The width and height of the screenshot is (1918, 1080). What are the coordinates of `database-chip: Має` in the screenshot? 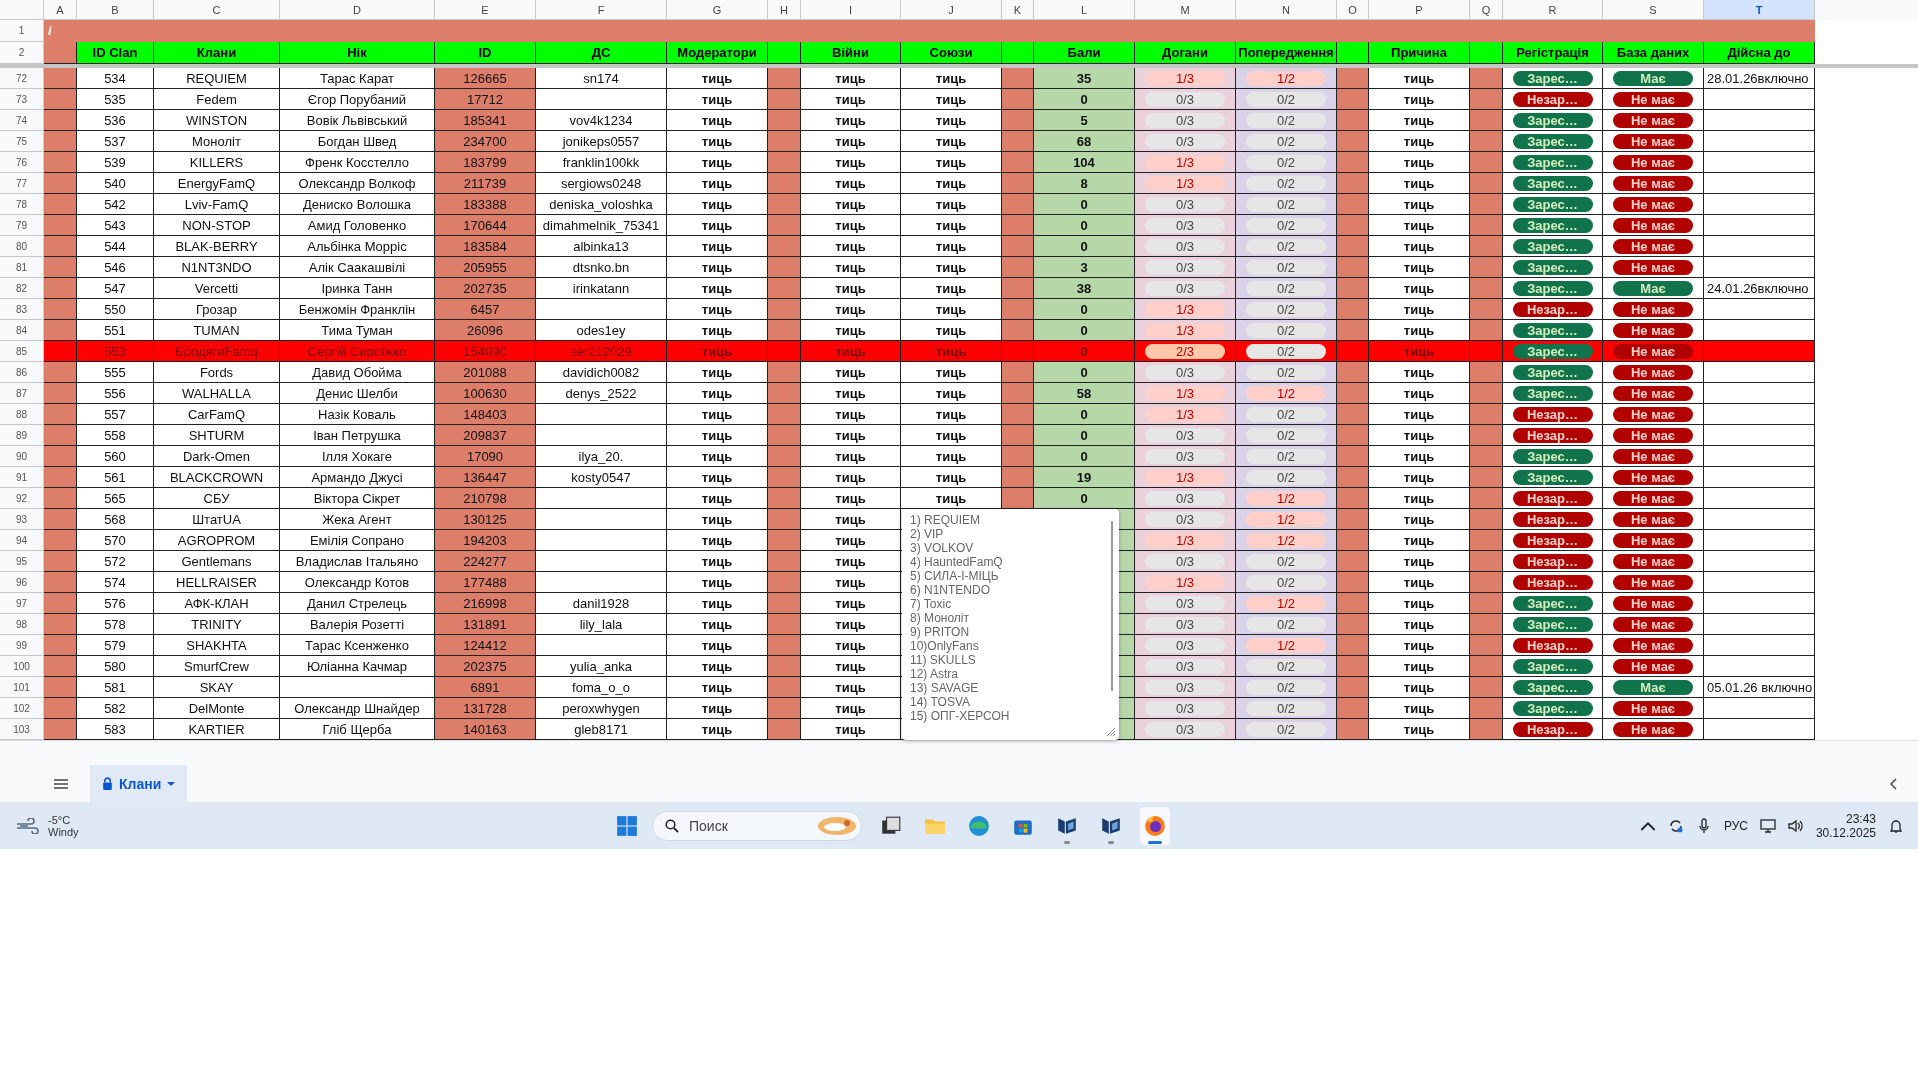 It's located at (1653, 687).